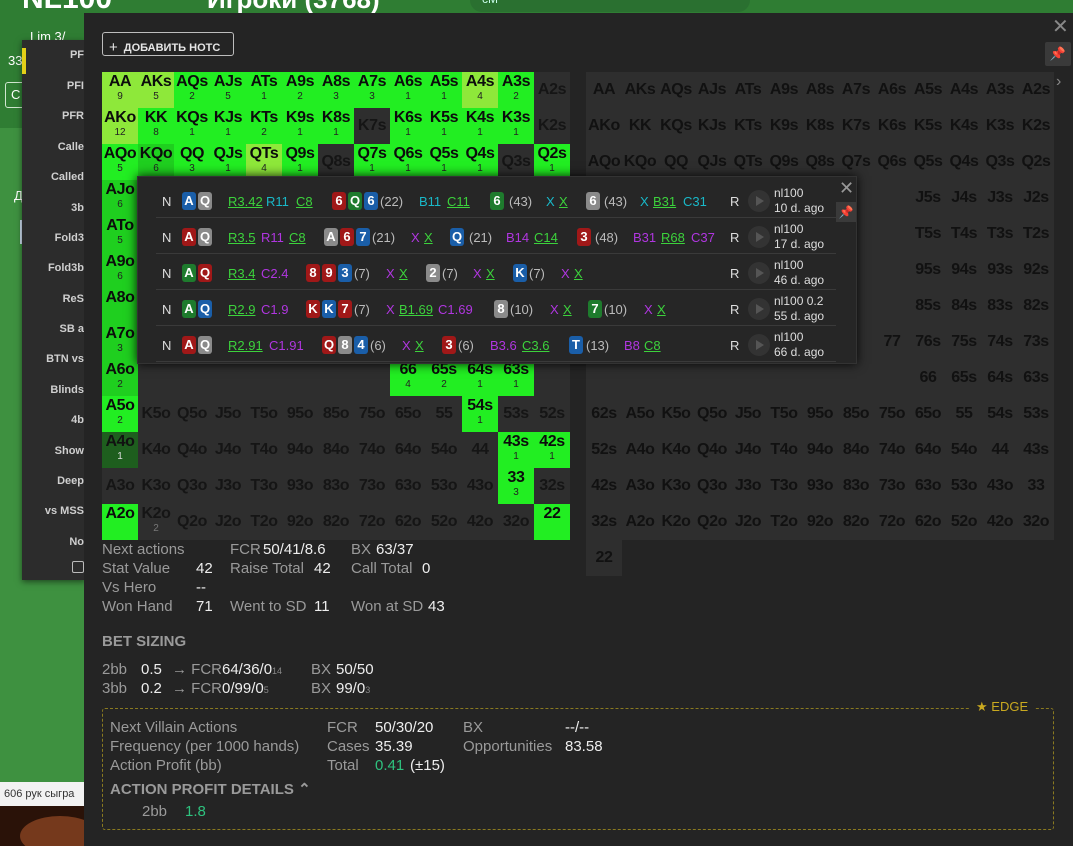  Describe the element at coordinates (928, 450) in the screenshot. I see `hand-cell: 64o` at that location.